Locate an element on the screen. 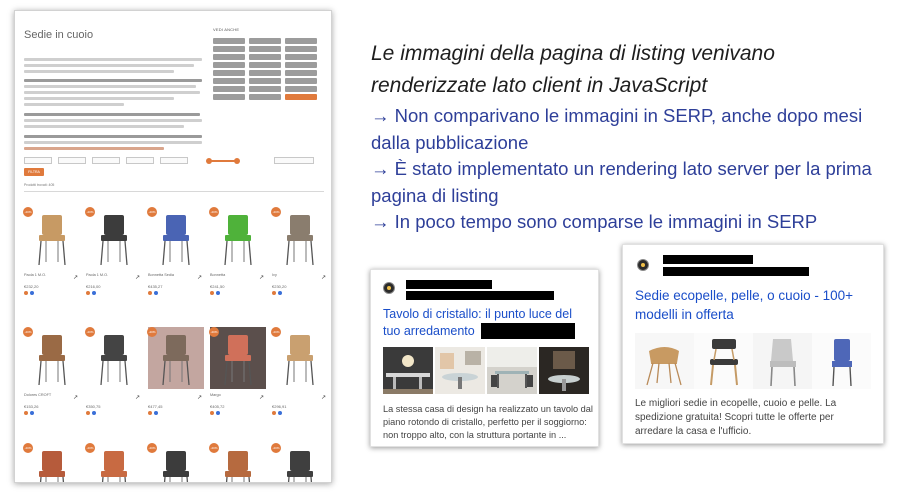 Image resolution: width=900 pixels, height=493 pixels. product-card: -20% €296,91 ↗ is located at coordinates (299, 371).